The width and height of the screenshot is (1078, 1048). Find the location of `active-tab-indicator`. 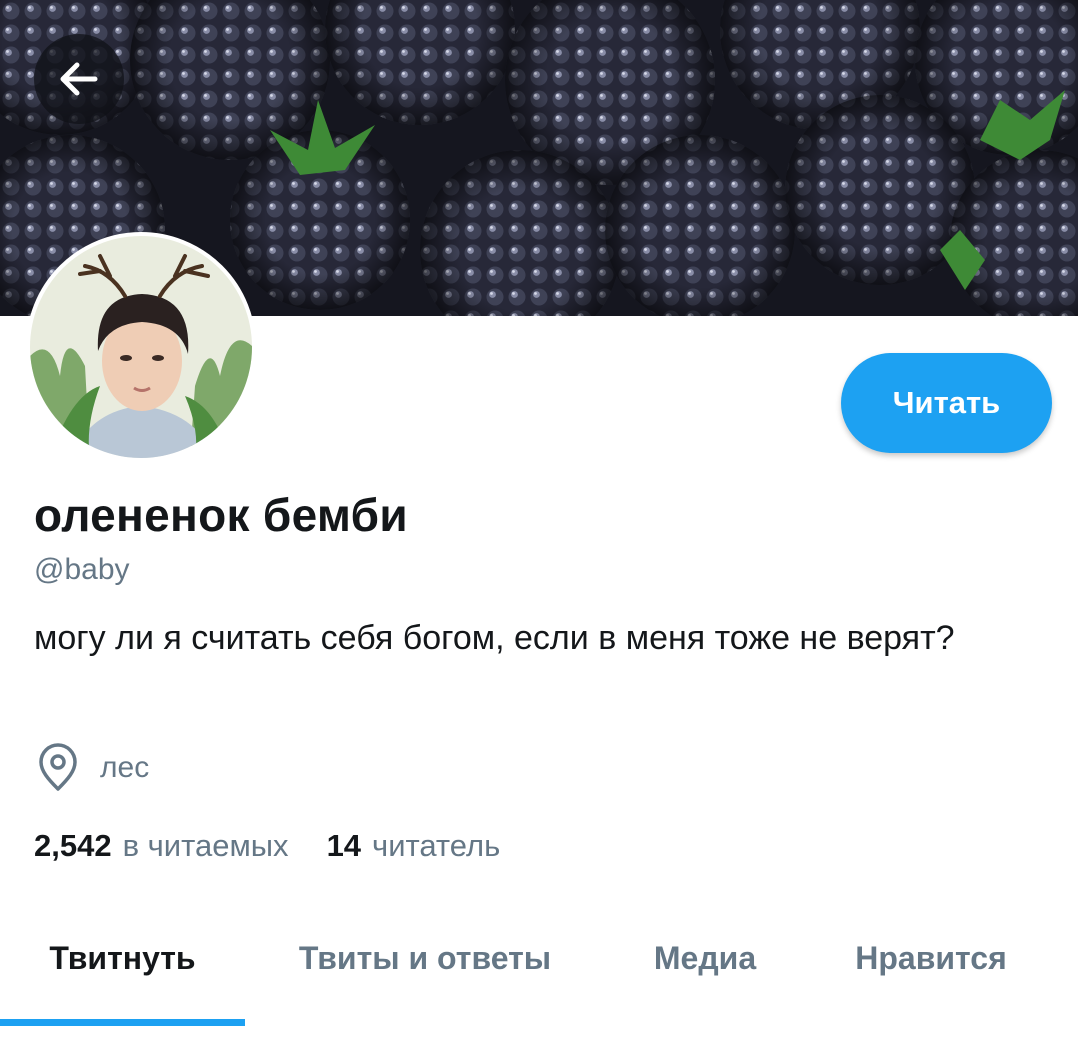

active-tab-indicator is located at coordinates (122, 1022).